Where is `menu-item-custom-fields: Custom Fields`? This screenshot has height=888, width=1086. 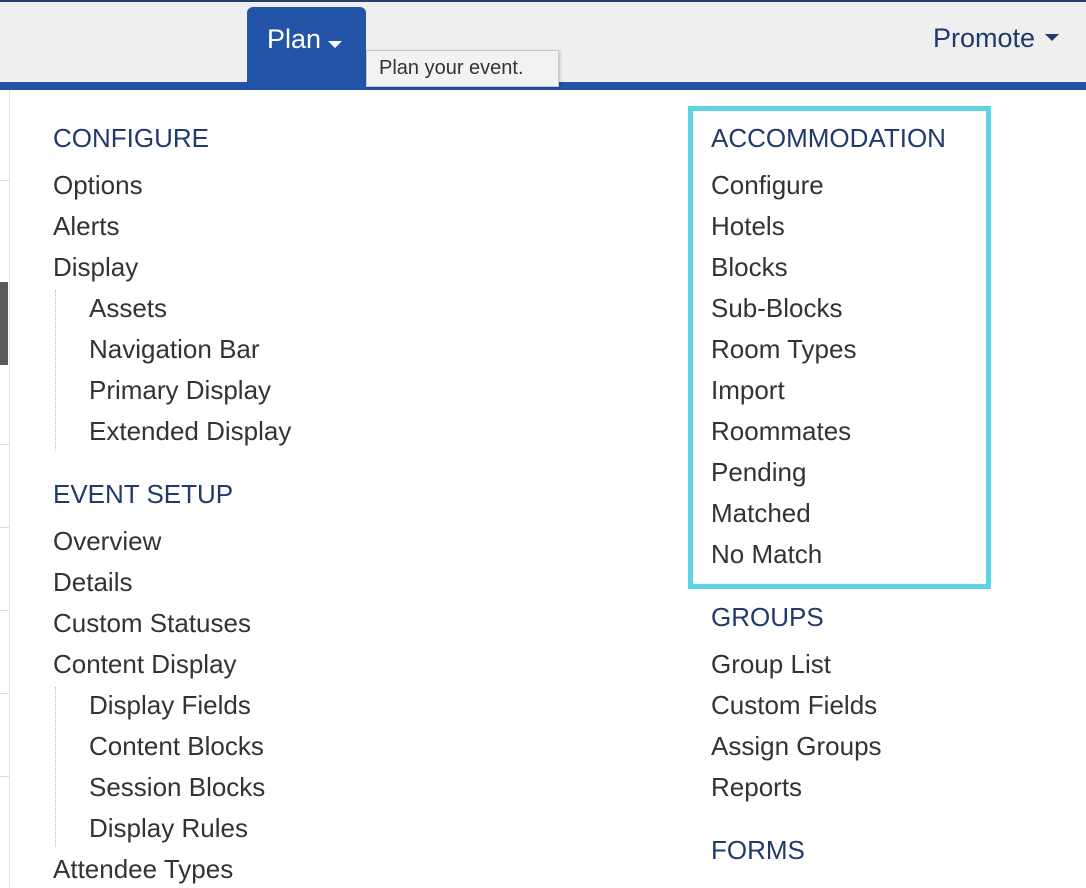 menu-item-custom-fields: Custom Fields is located at coordinates (794, 705).